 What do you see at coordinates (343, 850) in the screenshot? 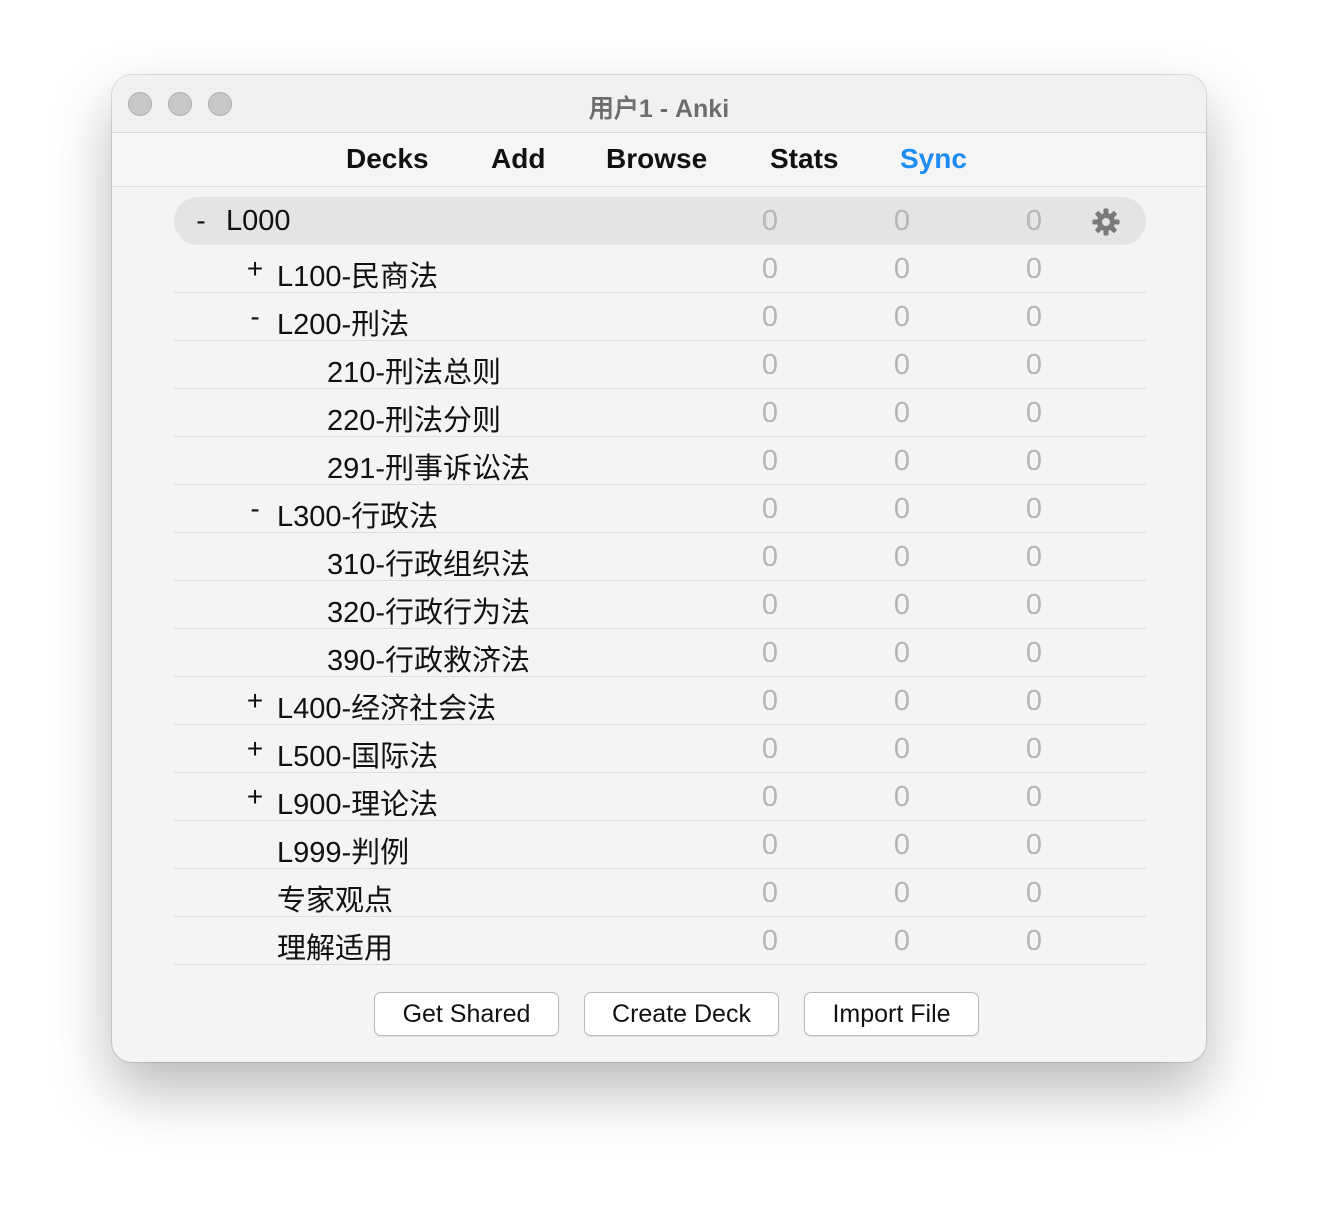
I see `deck-name: L999-判例` at bounding box center [343, 850].